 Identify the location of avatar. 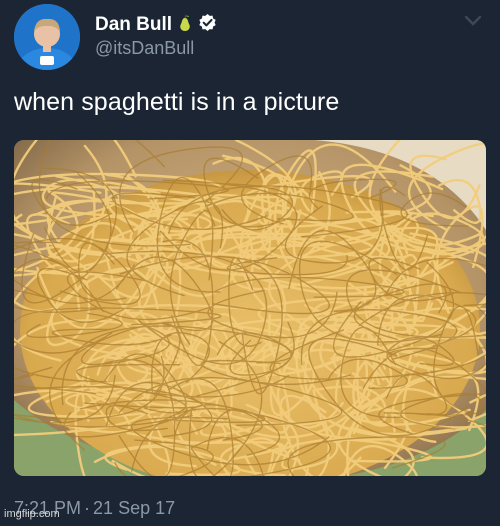
(47, 37).